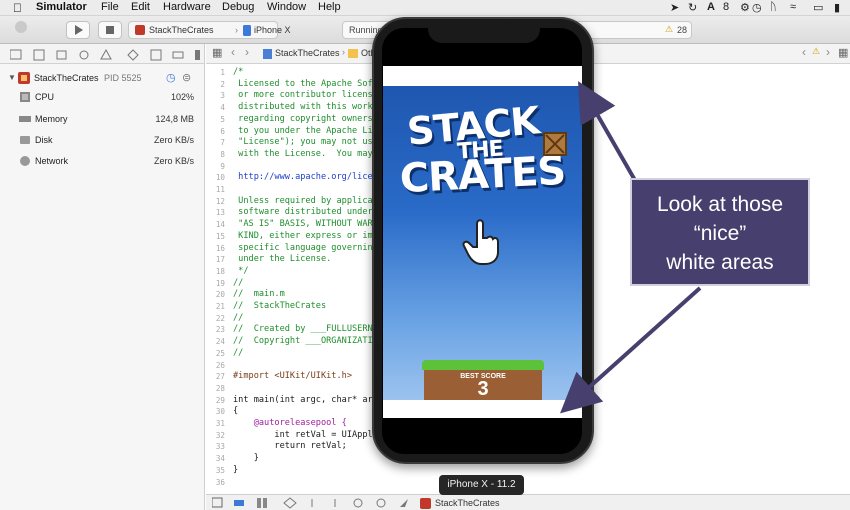 The width and height of the screenshot is (850, 510). Describe the element at coordinates (720, 262) in the screenshot. I see `callout-line3: white areas` at that location.